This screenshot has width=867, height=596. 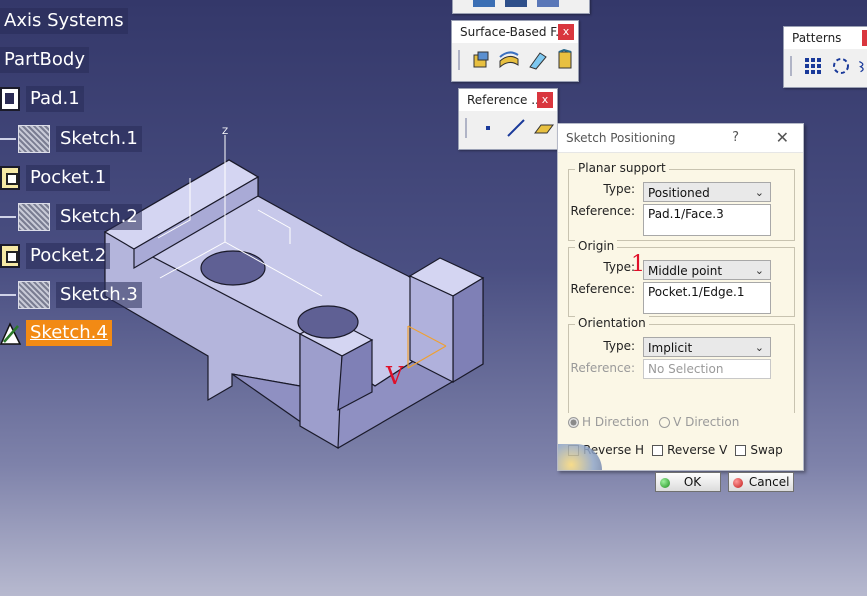 I want to click on tree-label-selected: Sketch.4, so click(x=69, y=333).